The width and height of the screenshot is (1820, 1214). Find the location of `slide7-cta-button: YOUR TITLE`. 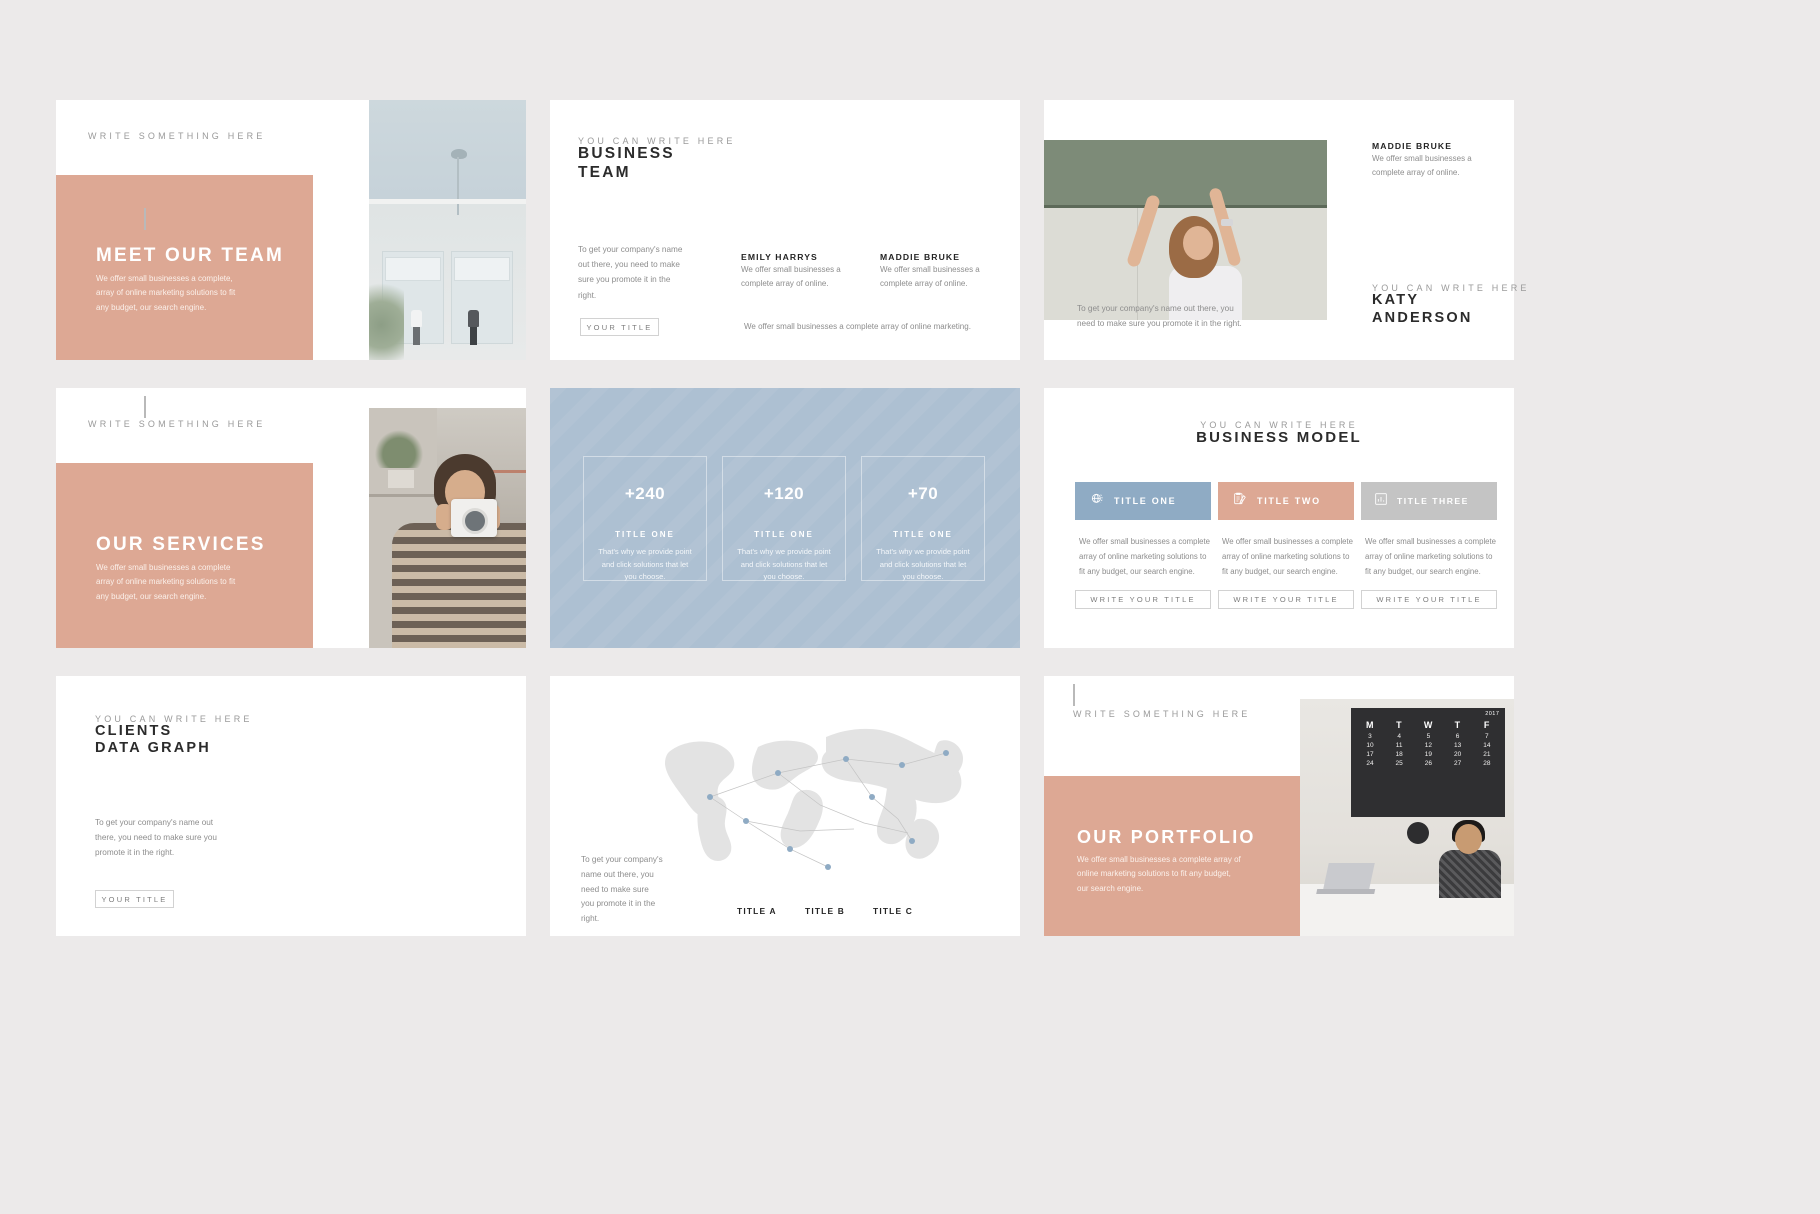

slide7-cta-button: YOUR TITLE is located at coordinates (134, 899).